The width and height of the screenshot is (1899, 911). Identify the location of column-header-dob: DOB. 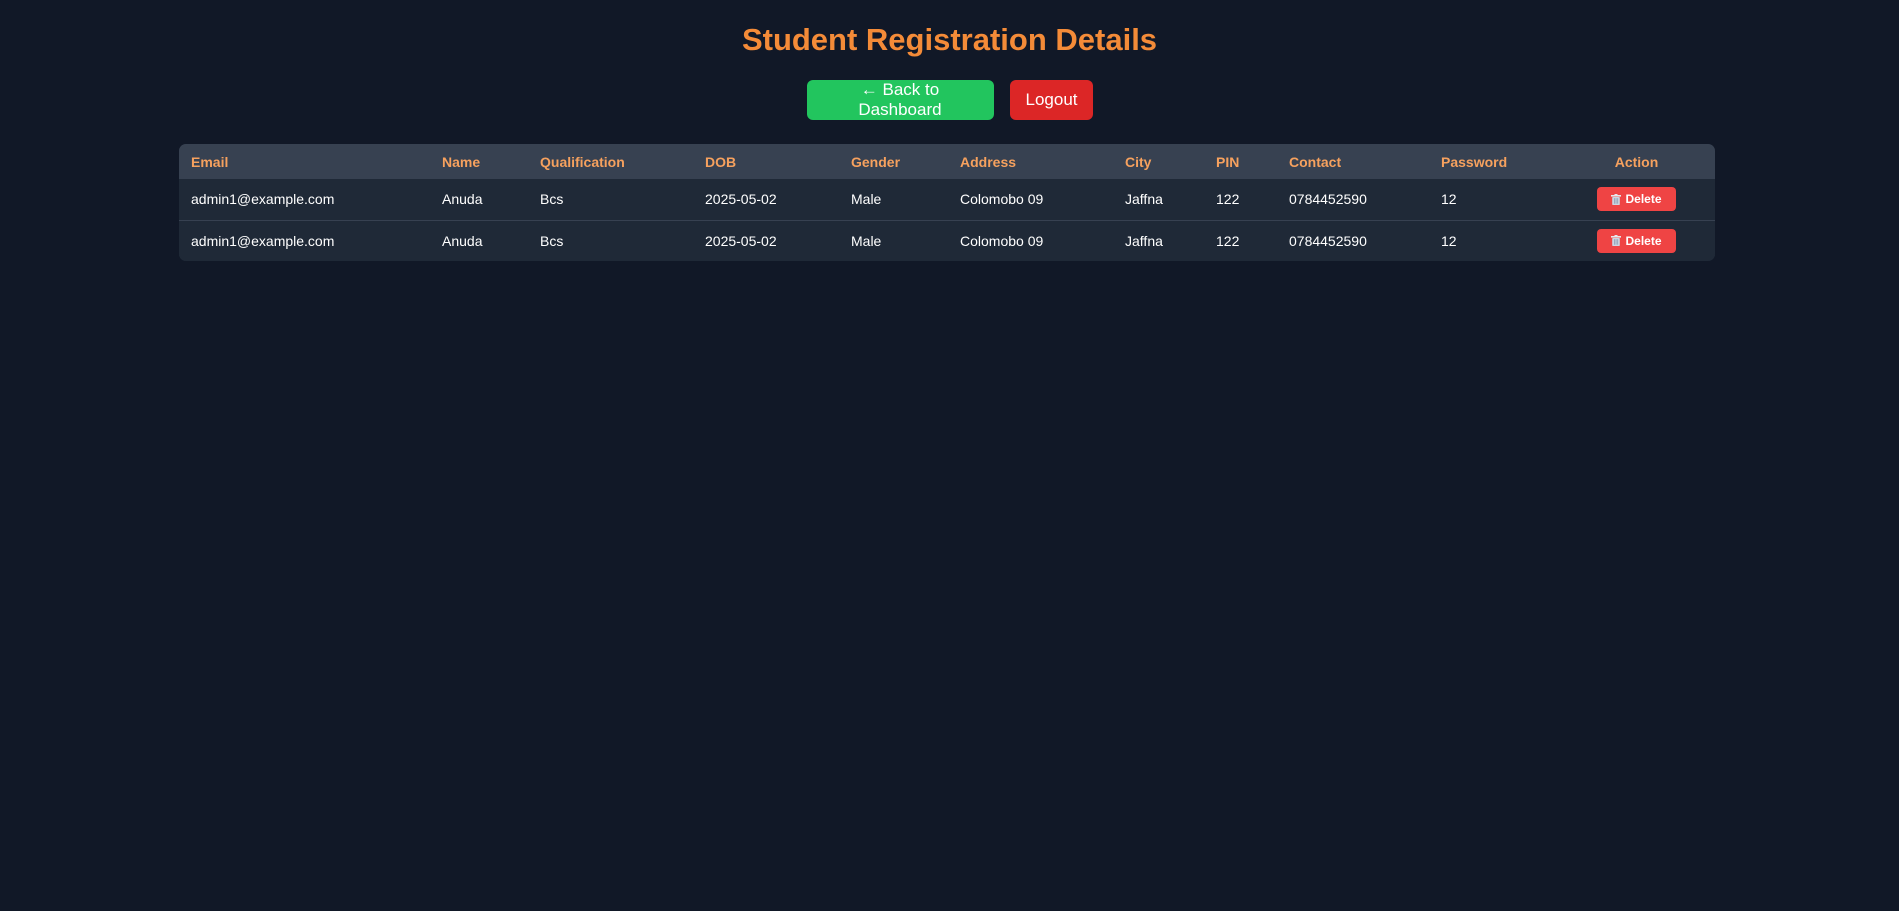
(721, 161).